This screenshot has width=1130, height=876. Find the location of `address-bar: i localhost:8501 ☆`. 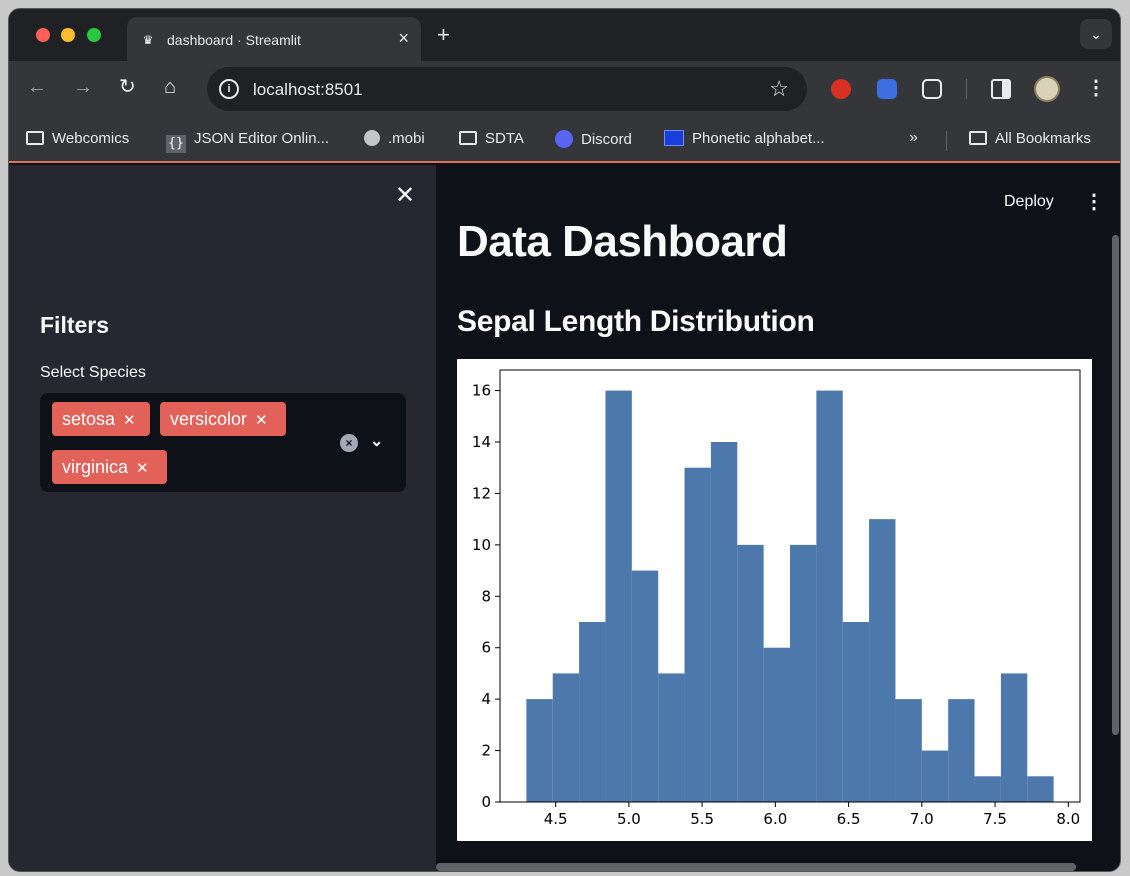

address-bar: i localhost:8501 ☆ is located at coordinates (507, 89).